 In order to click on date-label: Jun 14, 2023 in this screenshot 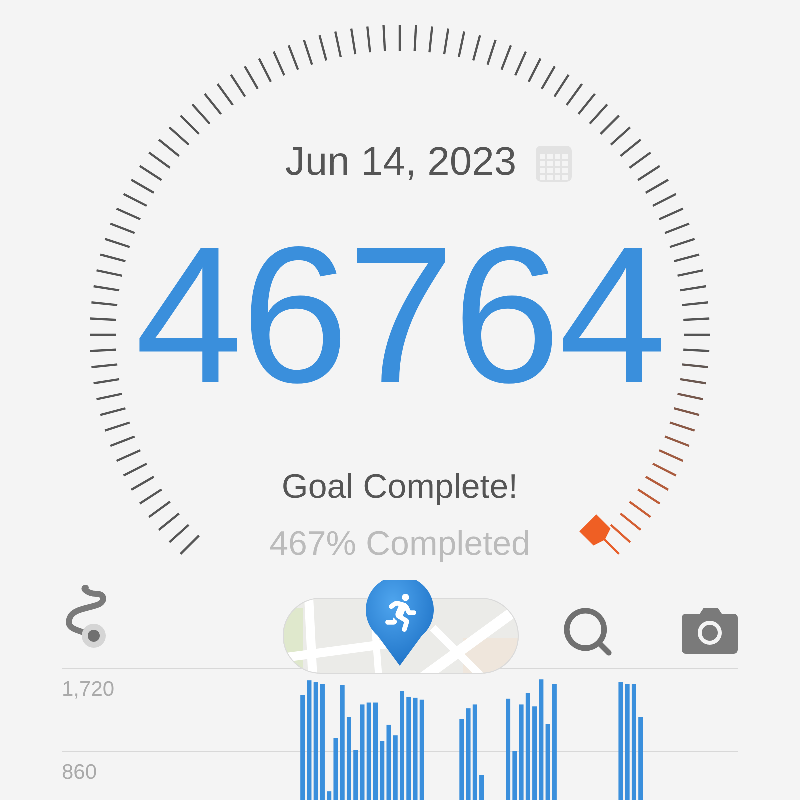, I will do `click(401, 162)`.